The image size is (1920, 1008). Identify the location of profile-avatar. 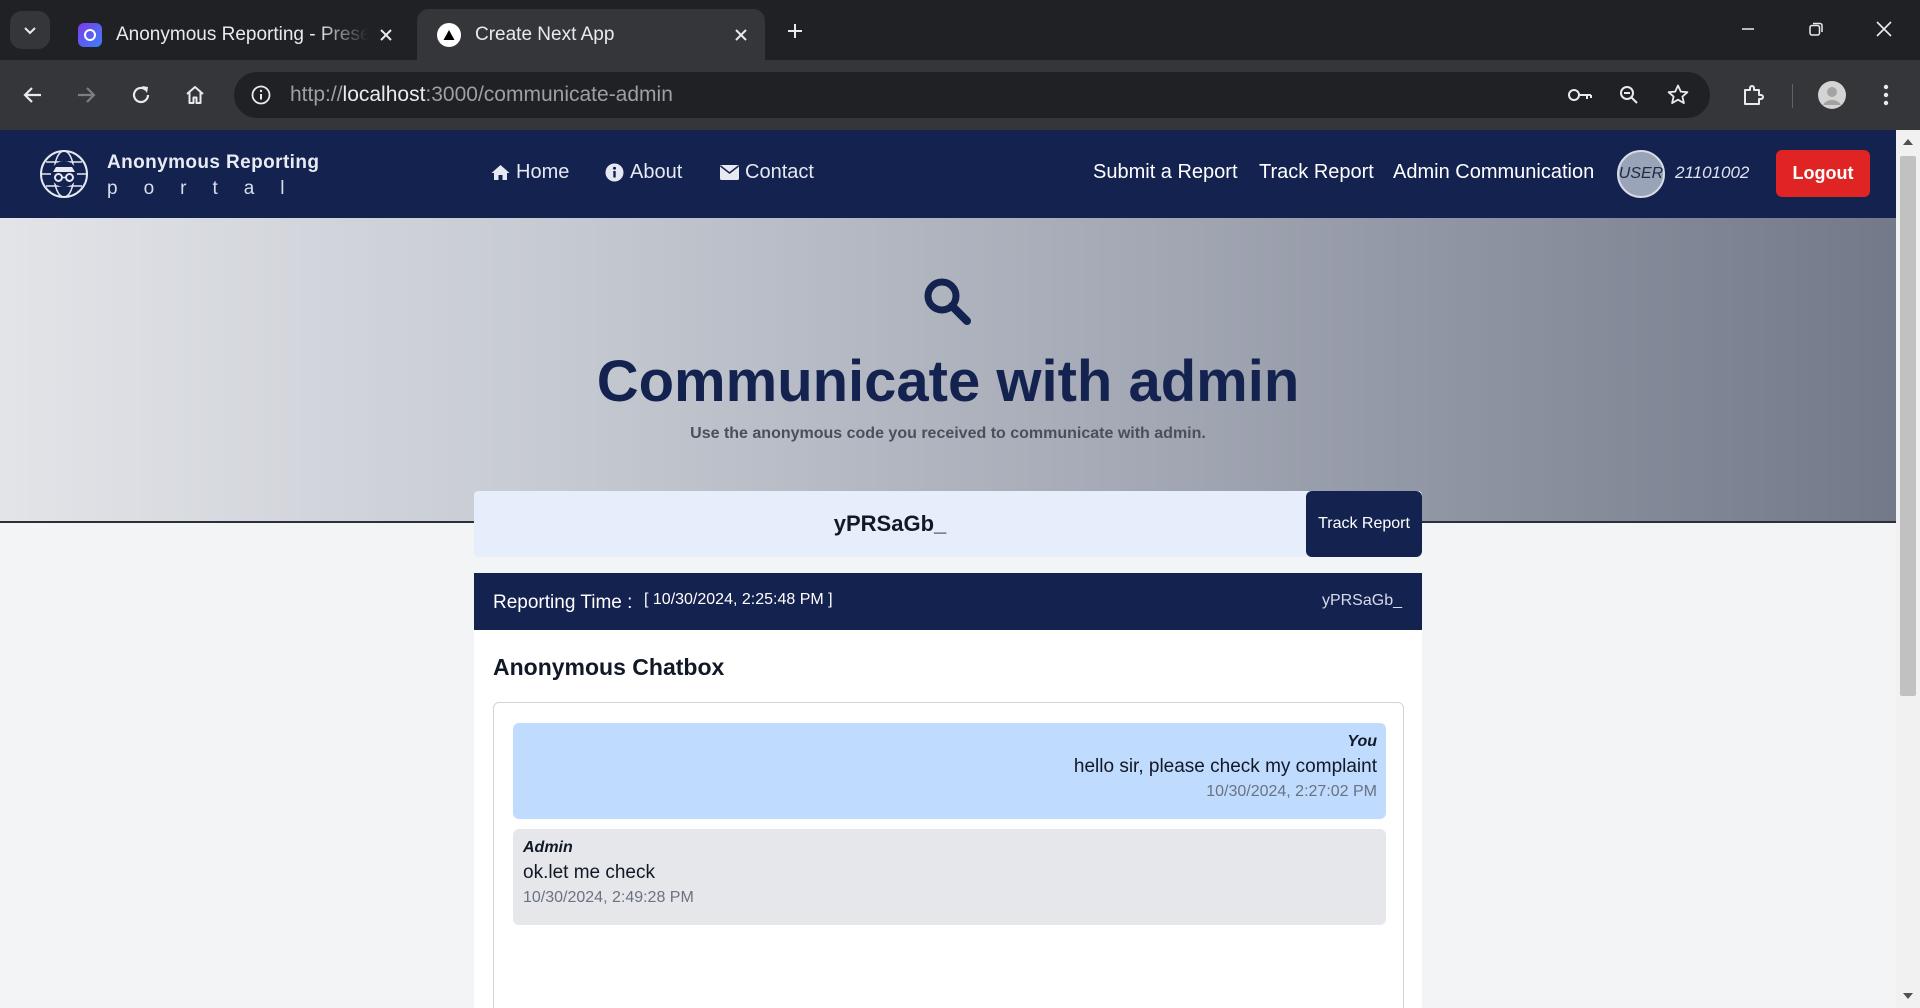
(1832, 95).